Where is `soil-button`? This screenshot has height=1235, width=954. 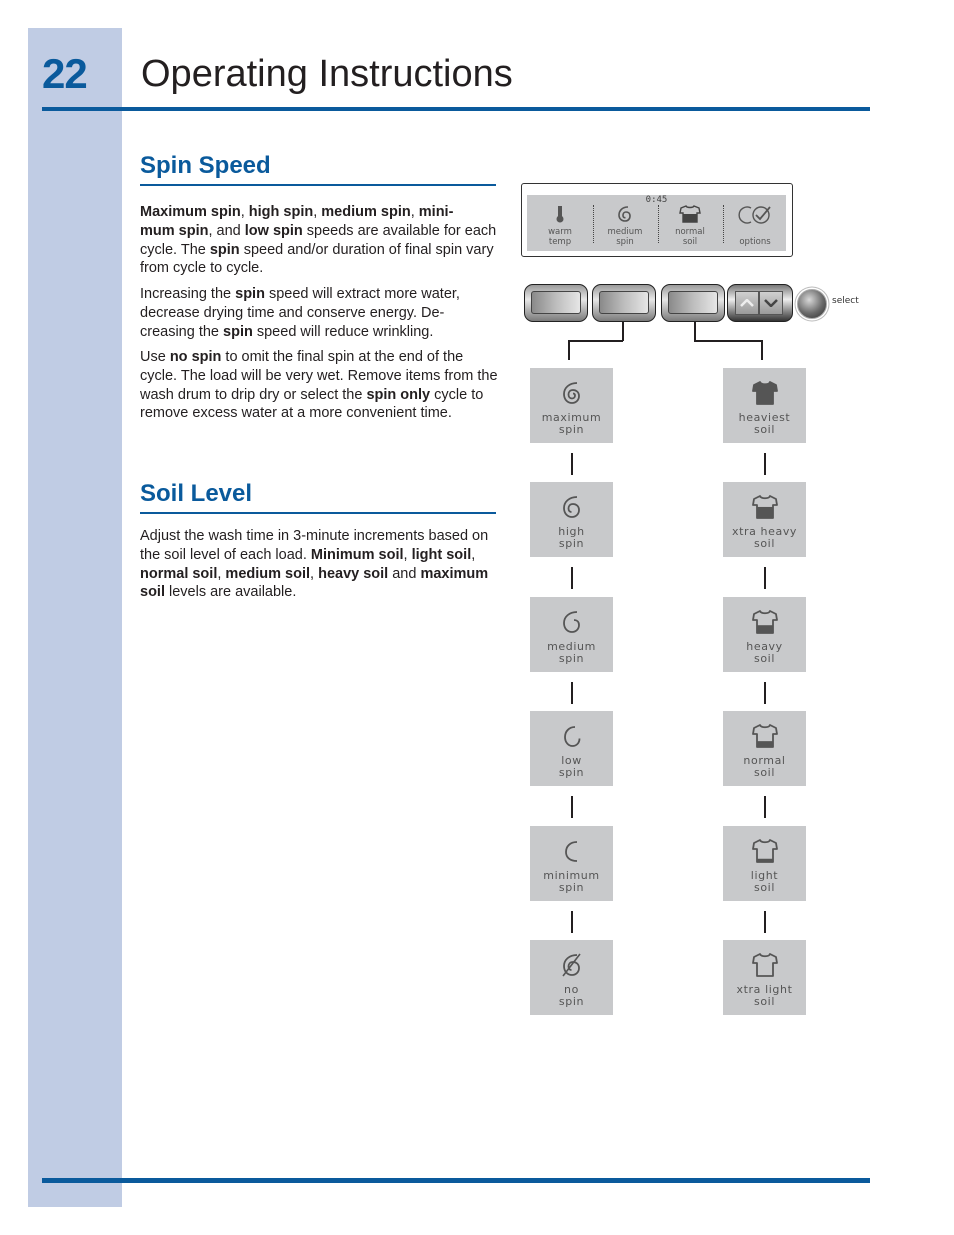 soil-button is located at coordinates (693, 303).